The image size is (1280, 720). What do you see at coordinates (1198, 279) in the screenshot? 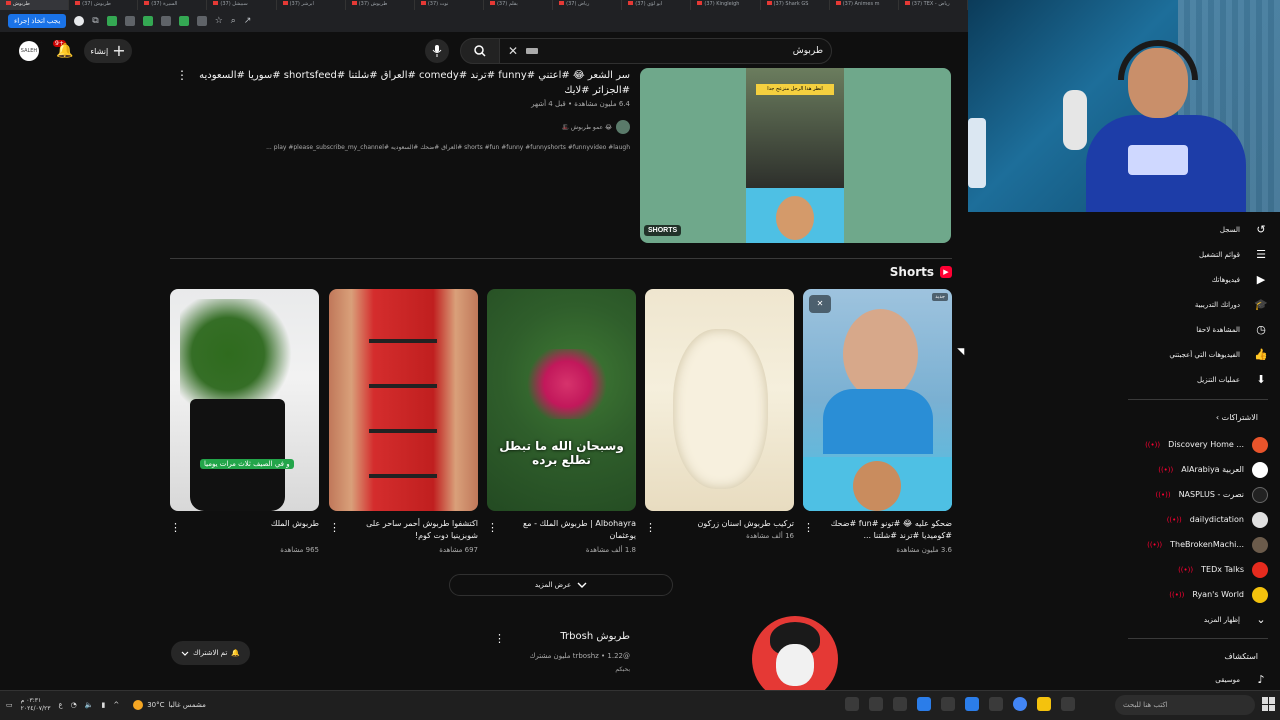
I see `sidebar-item-your-videos: فيديوهاتك ▶` at bounding box center [1198, 279].